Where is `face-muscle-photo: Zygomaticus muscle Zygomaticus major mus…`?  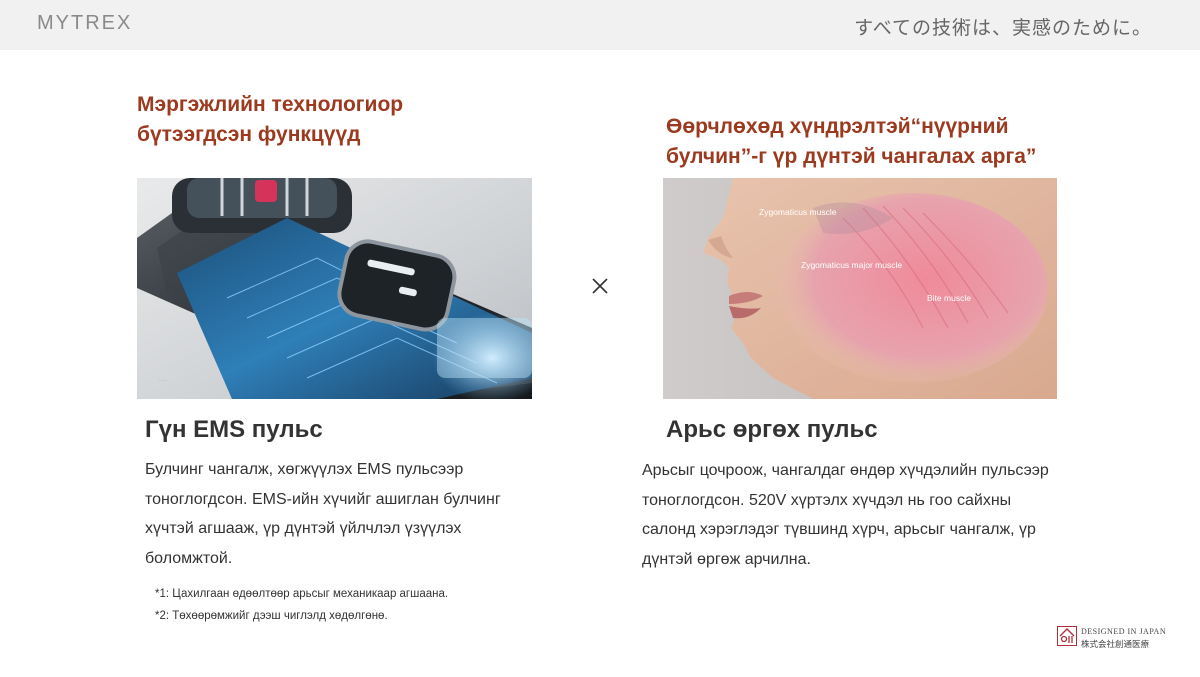 face-muscle-photo: Zygomaticus muscle Zygomaticus major mus… is located at coordinates (860, 288).